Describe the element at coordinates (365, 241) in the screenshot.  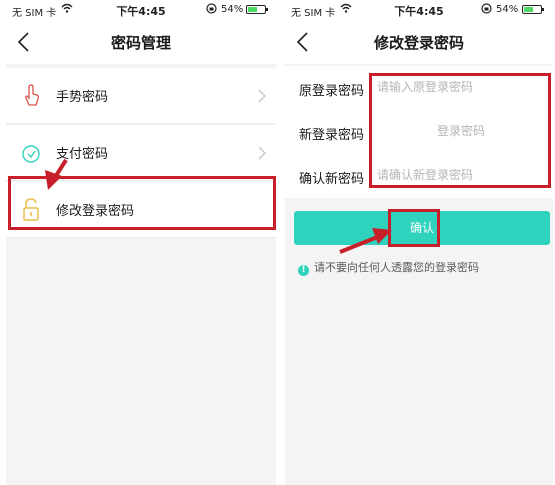
I see `annotation-arrow-icon` at that location.